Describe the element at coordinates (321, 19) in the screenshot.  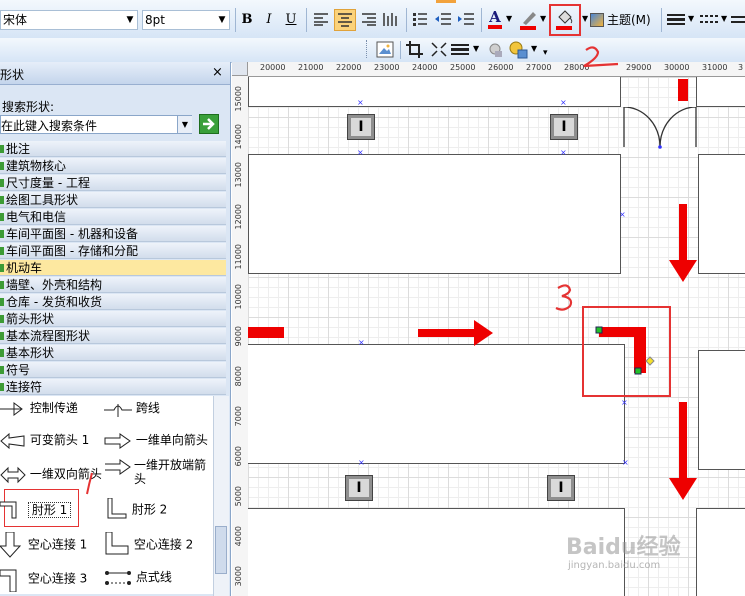
I see `align-left-icon` at that location.